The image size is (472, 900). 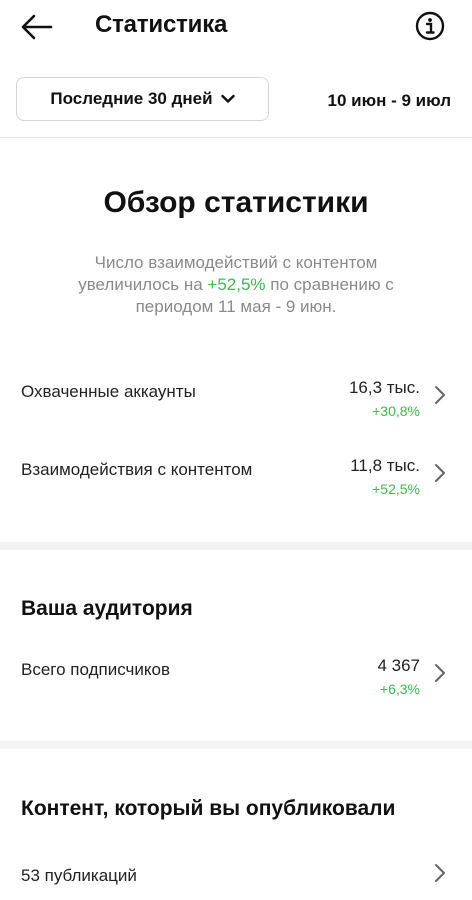 I want to click on metric-value: 11,8 тыс., so click(x=385, y=465).